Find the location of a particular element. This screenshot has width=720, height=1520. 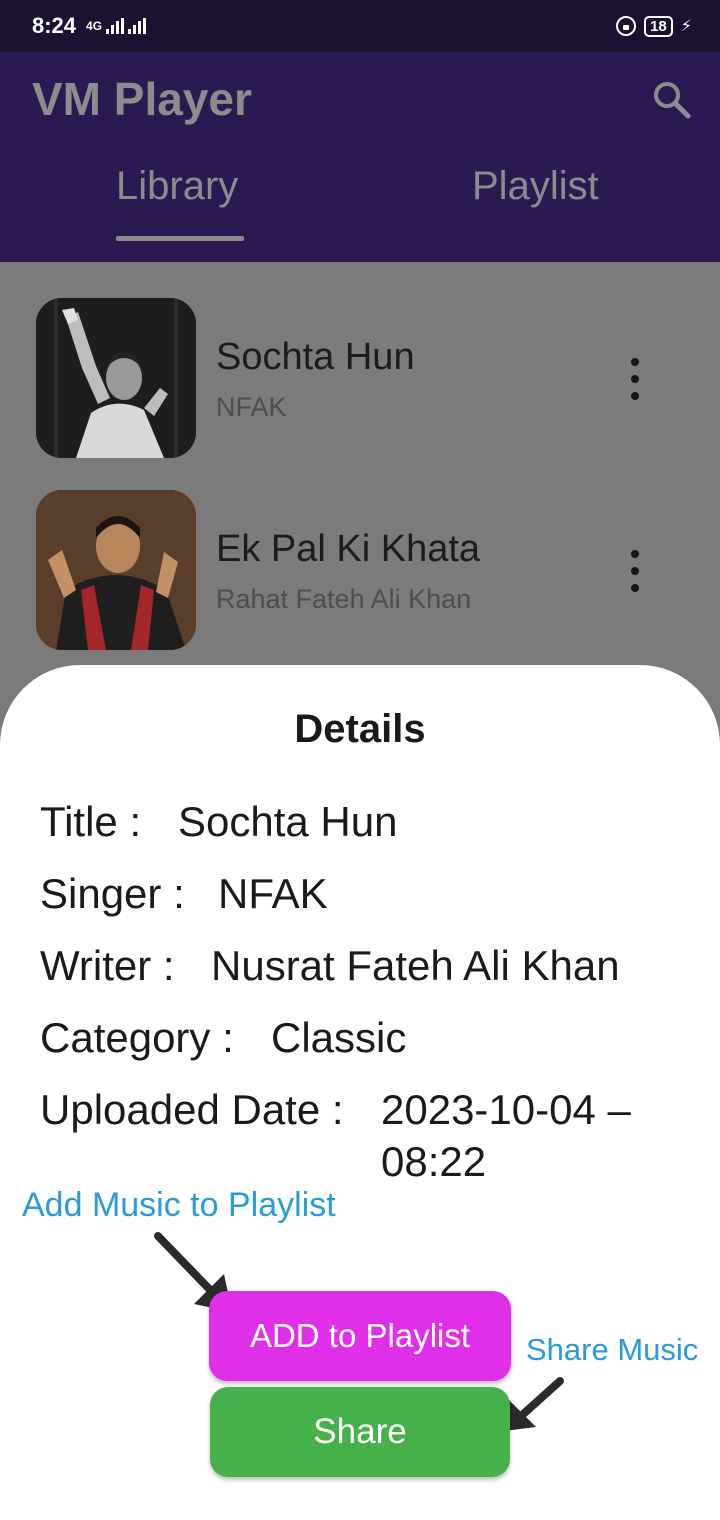

details-heading: Details is located at coordinates (360, 729).